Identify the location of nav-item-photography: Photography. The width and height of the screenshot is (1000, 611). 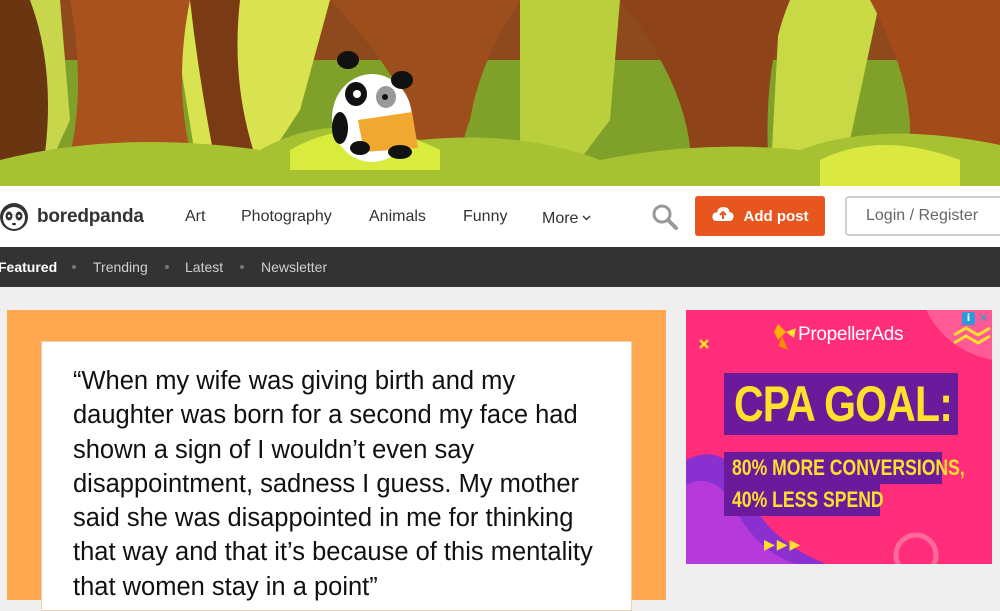
(286, 217).